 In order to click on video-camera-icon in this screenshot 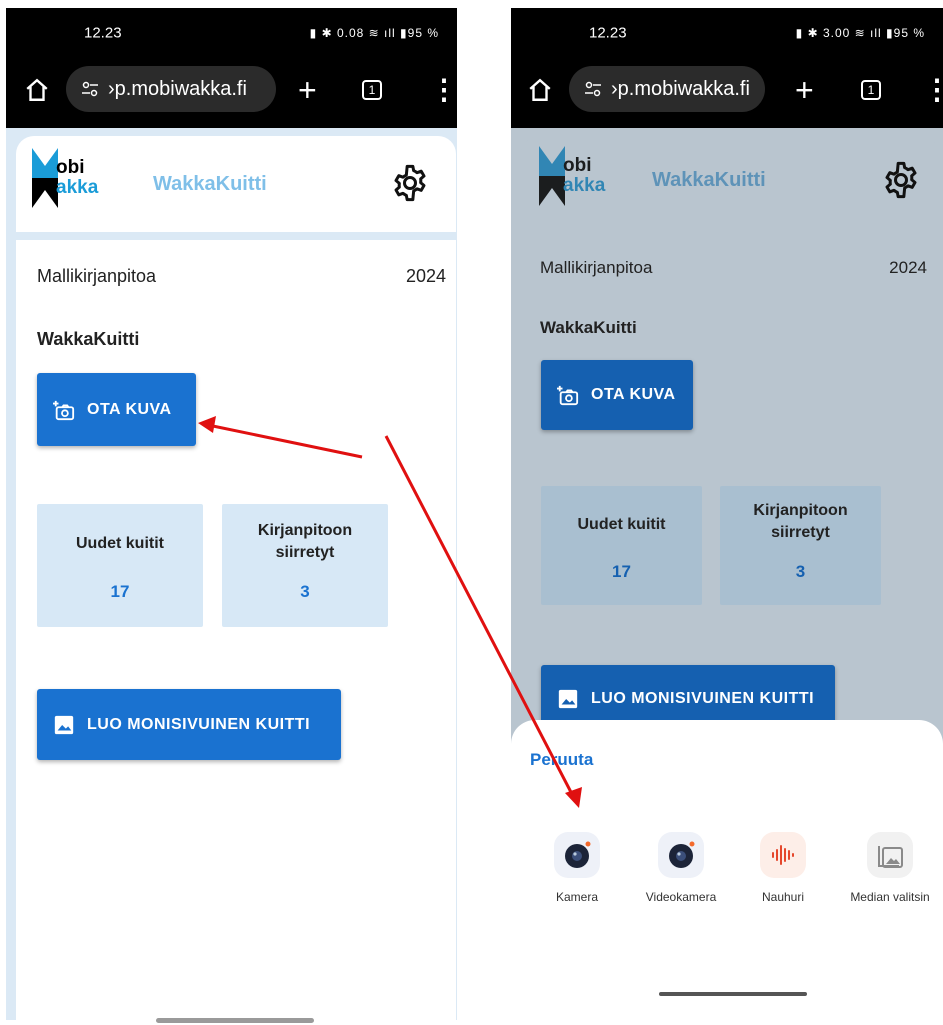, I will do `click(681, 855)`.